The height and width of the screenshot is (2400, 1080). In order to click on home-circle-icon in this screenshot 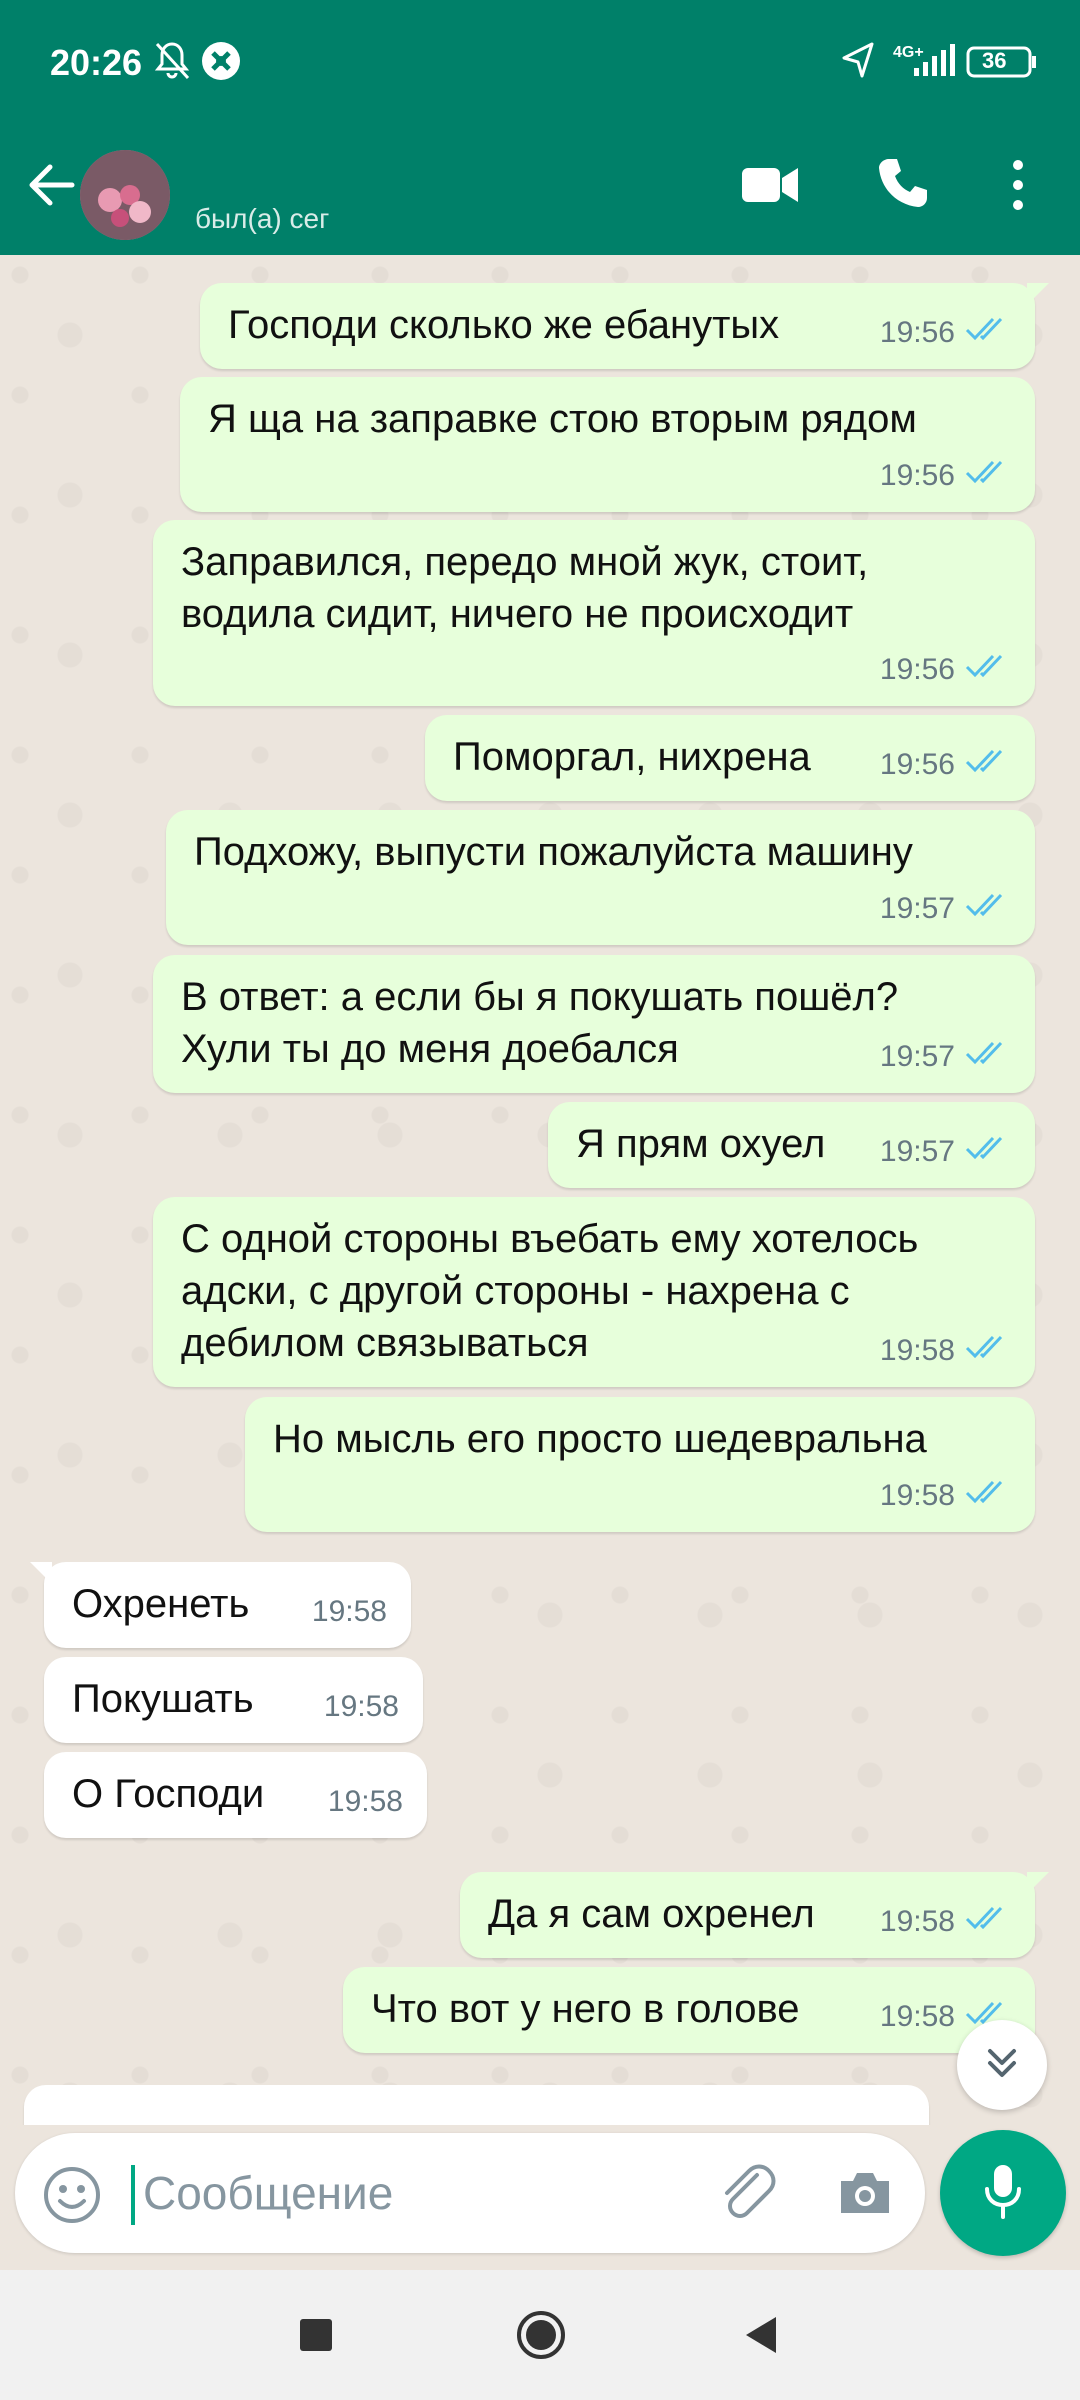, I will do `click(541, 2335)`.